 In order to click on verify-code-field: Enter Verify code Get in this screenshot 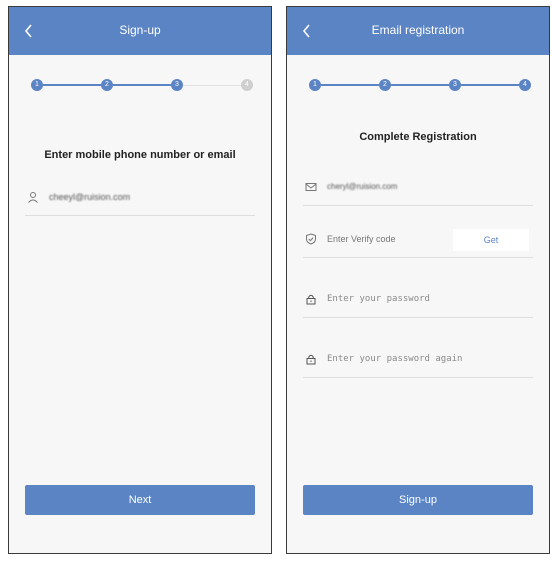, I will do `click(418, 240)`.